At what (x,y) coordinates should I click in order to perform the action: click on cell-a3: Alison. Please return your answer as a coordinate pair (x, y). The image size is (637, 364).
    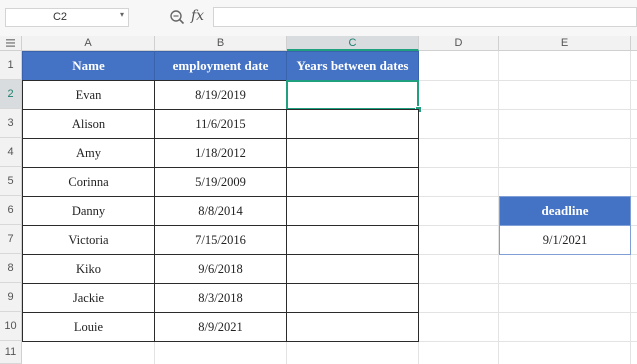
    Looking at the image, I should click on (88, 124).